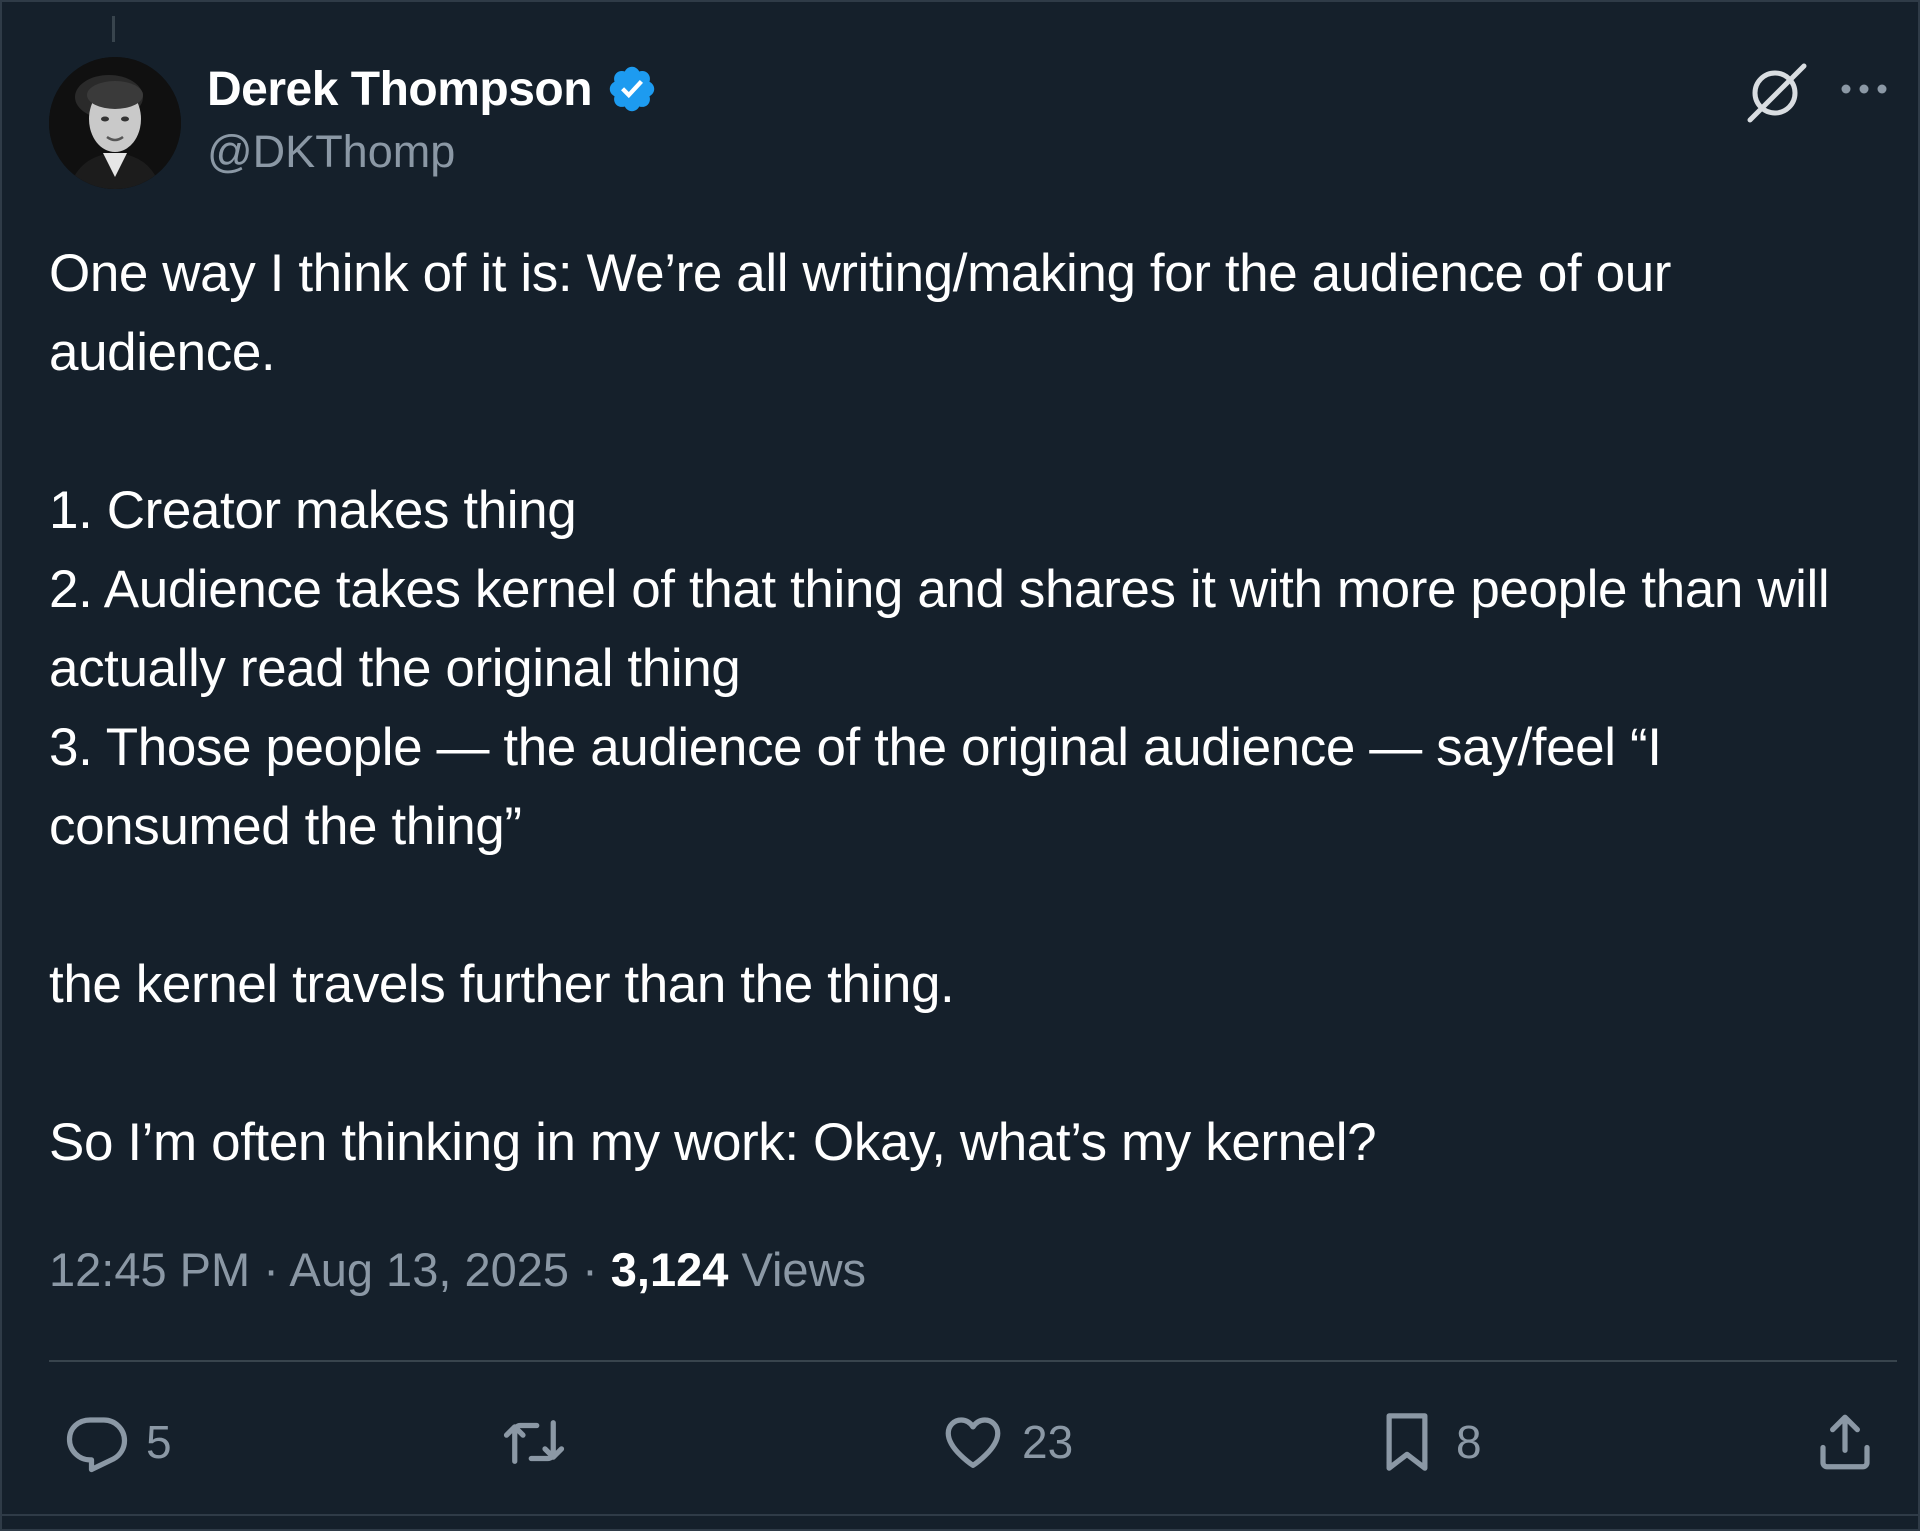 This screenshot has width=1920, height=1531. What do you see at coordinates (1006, 1442) in the screenshot?
I see `like-button: 23` at bounding box center [1006, 1442].